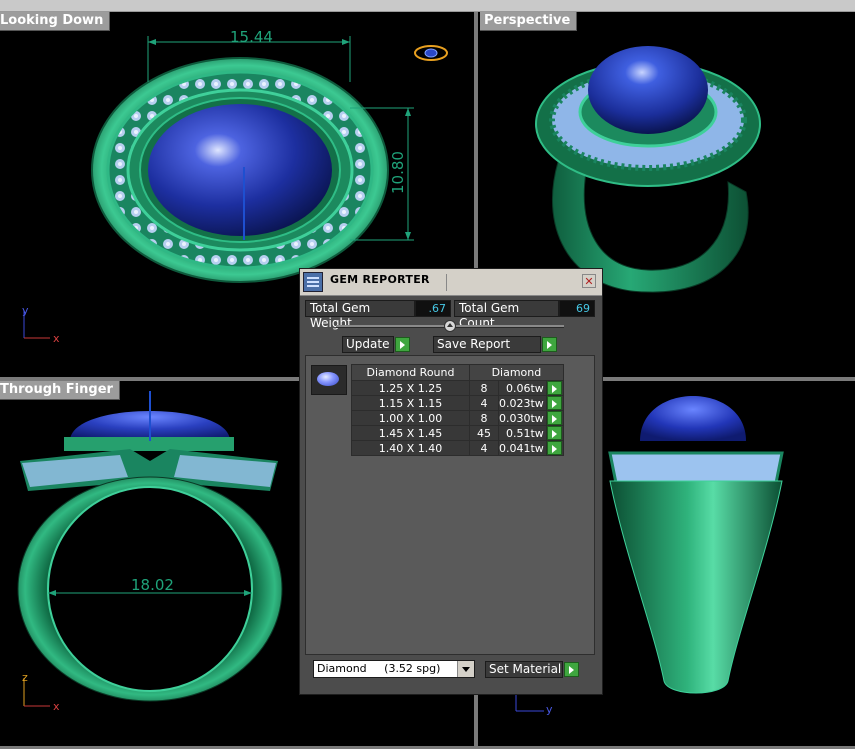 This screenshot has width=855, height=749. What do you see at coordinates (571, 669) in the screenshot?
I see `set-material-go-icon` at bounding box center [571, 669].